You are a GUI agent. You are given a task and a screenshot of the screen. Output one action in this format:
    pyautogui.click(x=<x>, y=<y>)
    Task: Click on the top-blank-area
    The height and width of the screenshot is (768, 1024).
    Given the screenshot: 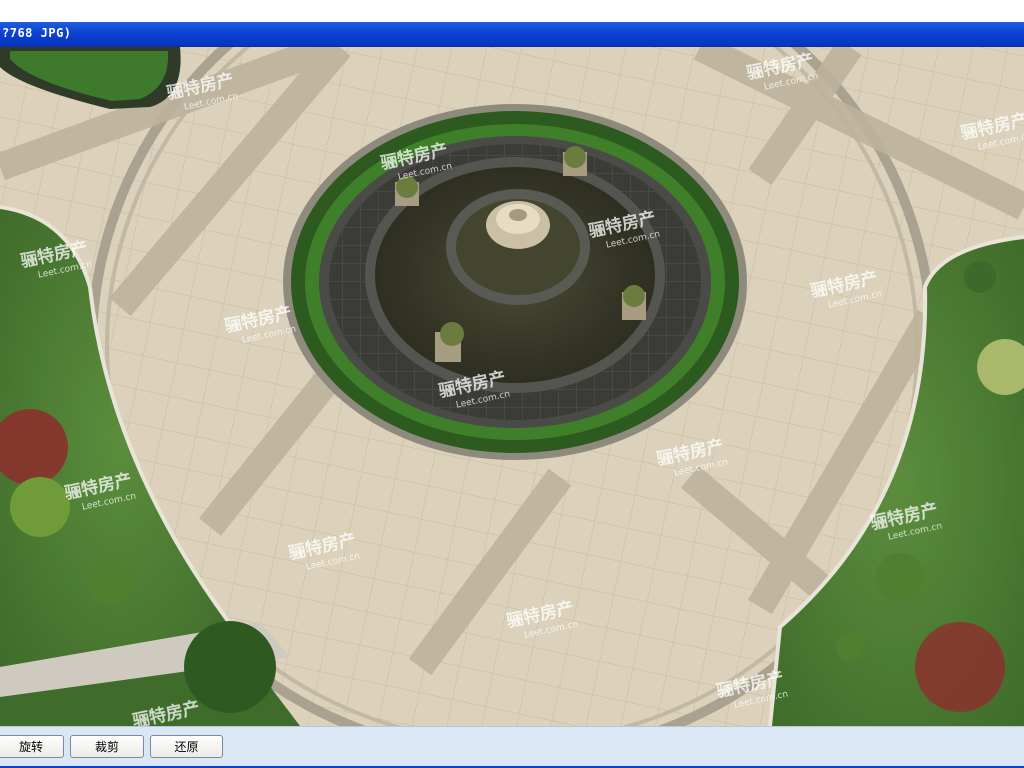 What is the action you would take?
    pyautogui.click(x=512, y=11)
    